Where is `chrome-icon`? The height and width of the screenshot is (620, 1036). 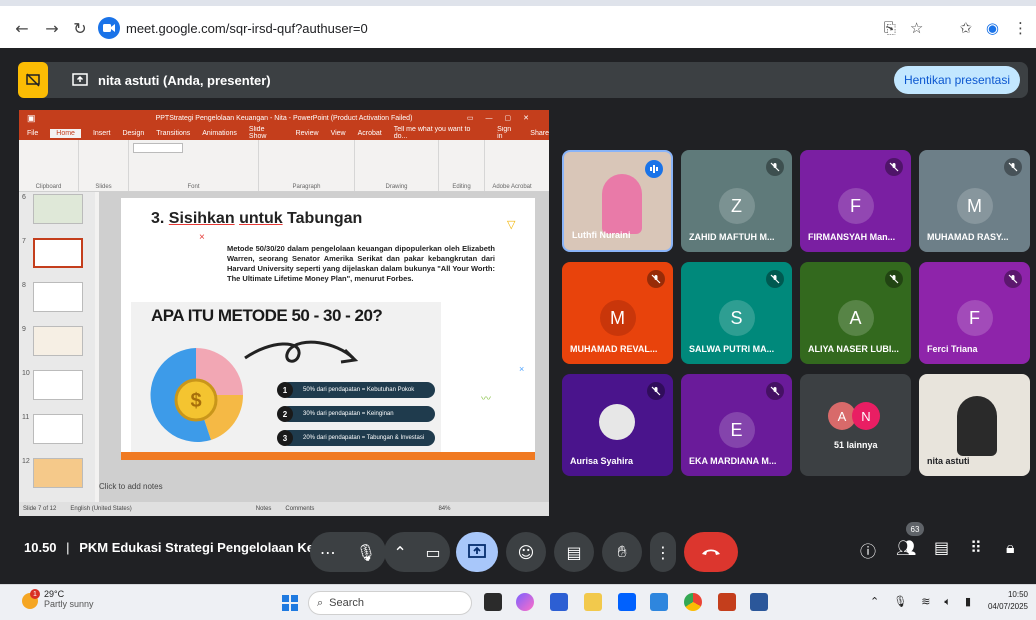 chrome-icon is located at coordinates (693, 602).